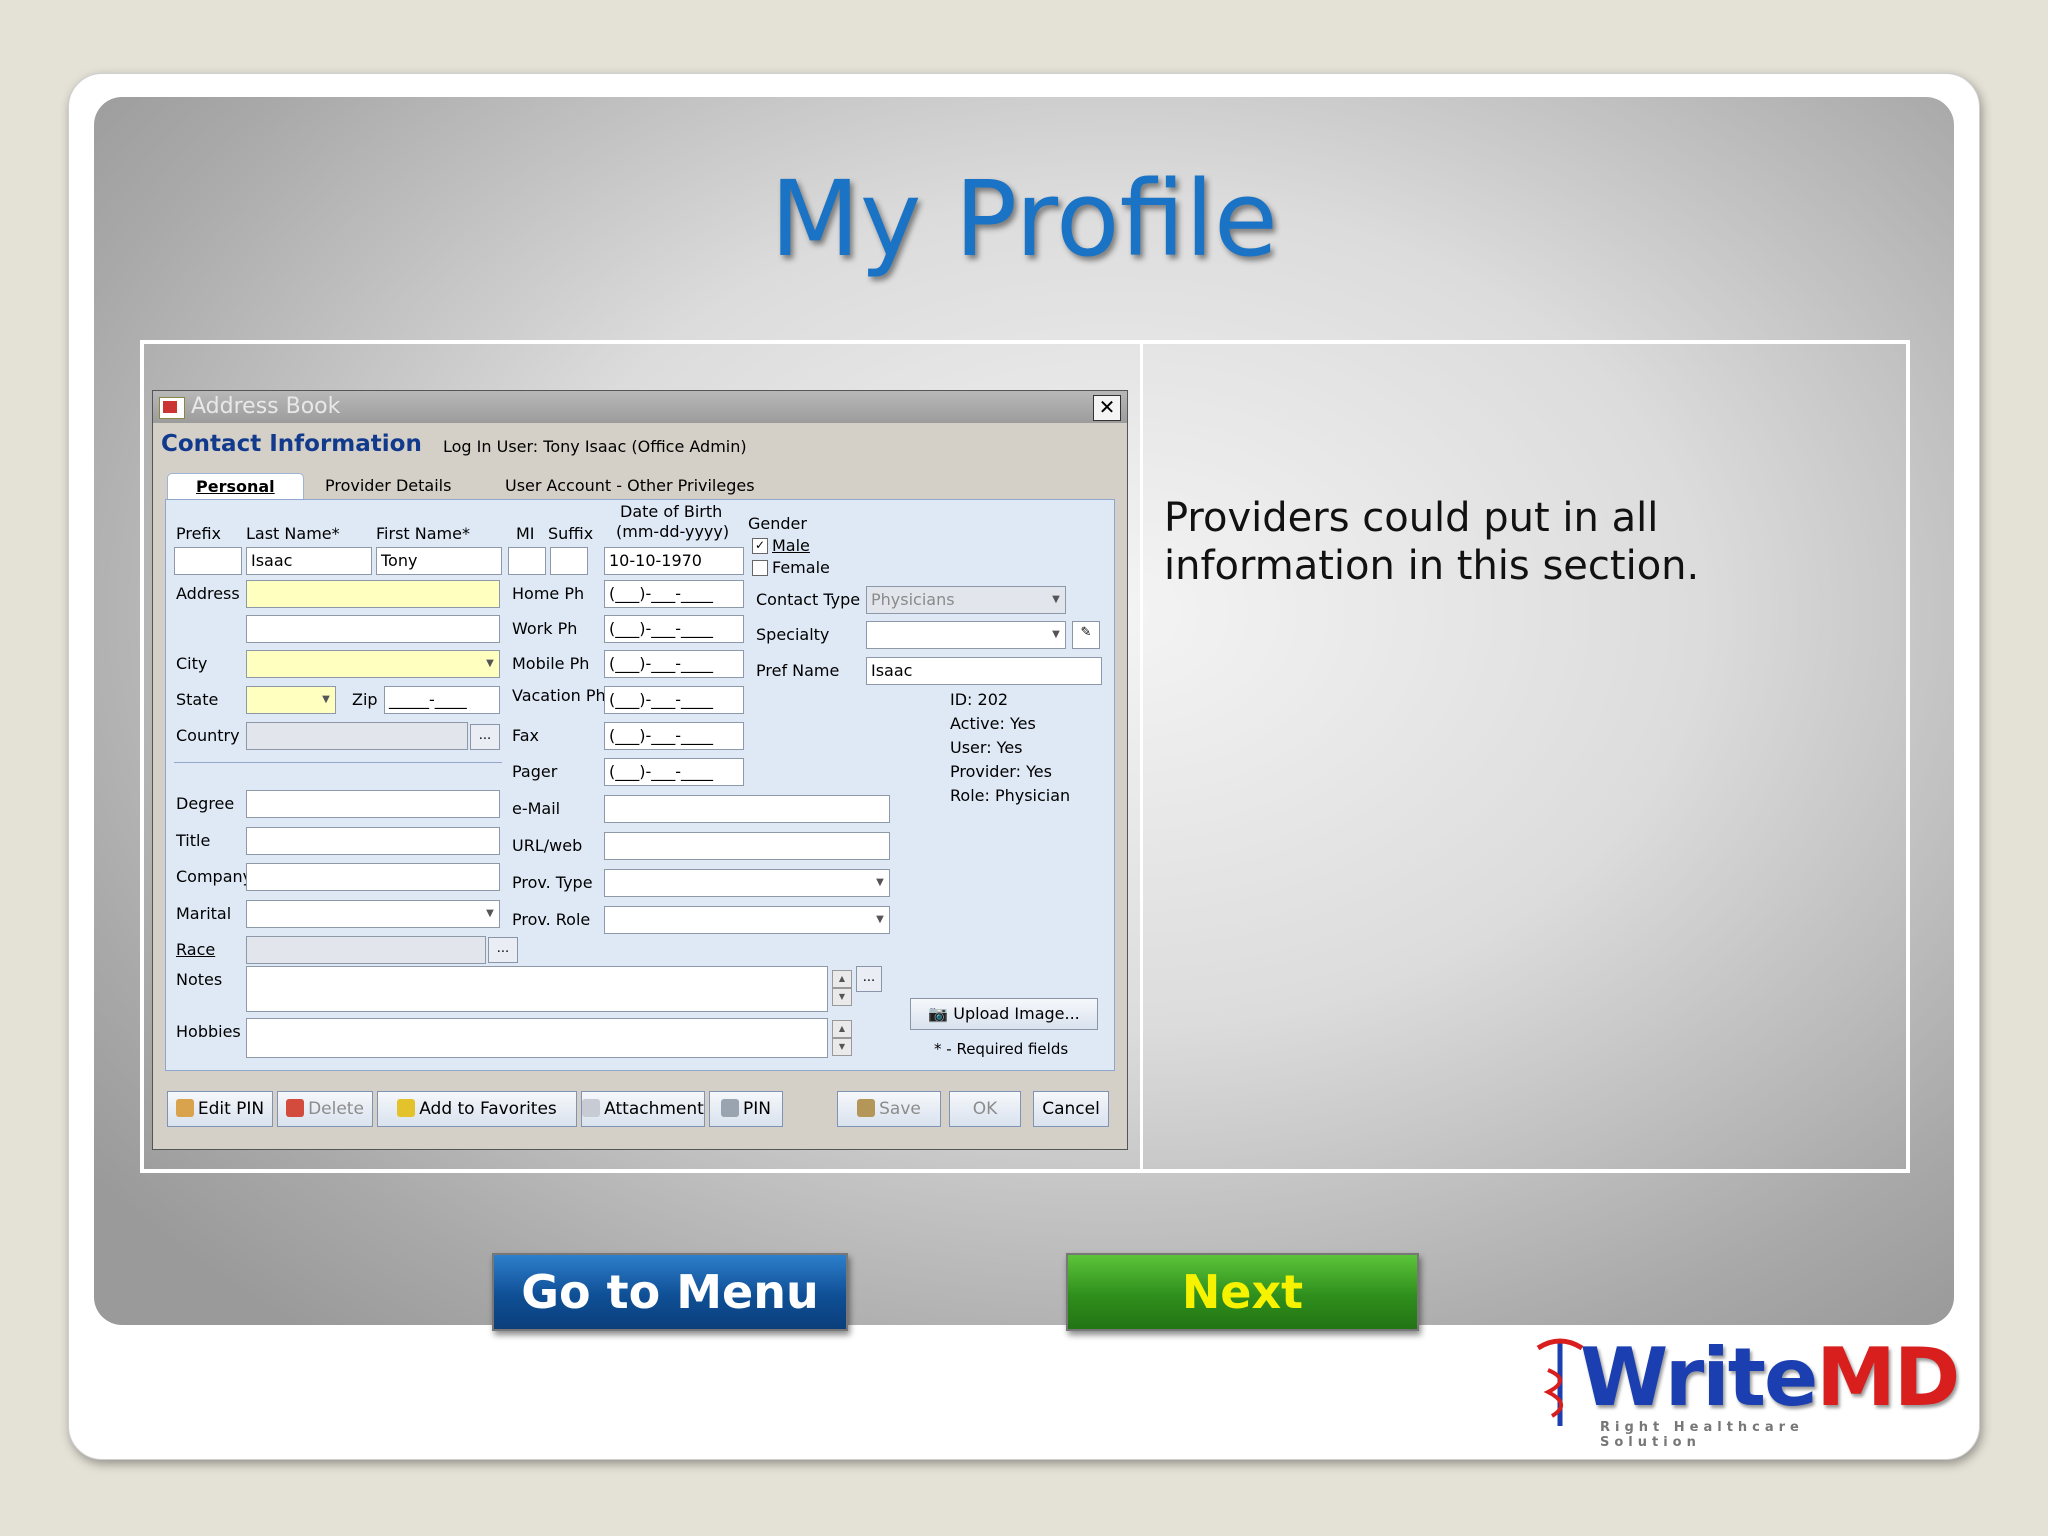 The image size is (2048, 1536). I want to click on gender-female-checkbox, so click(760, 568).